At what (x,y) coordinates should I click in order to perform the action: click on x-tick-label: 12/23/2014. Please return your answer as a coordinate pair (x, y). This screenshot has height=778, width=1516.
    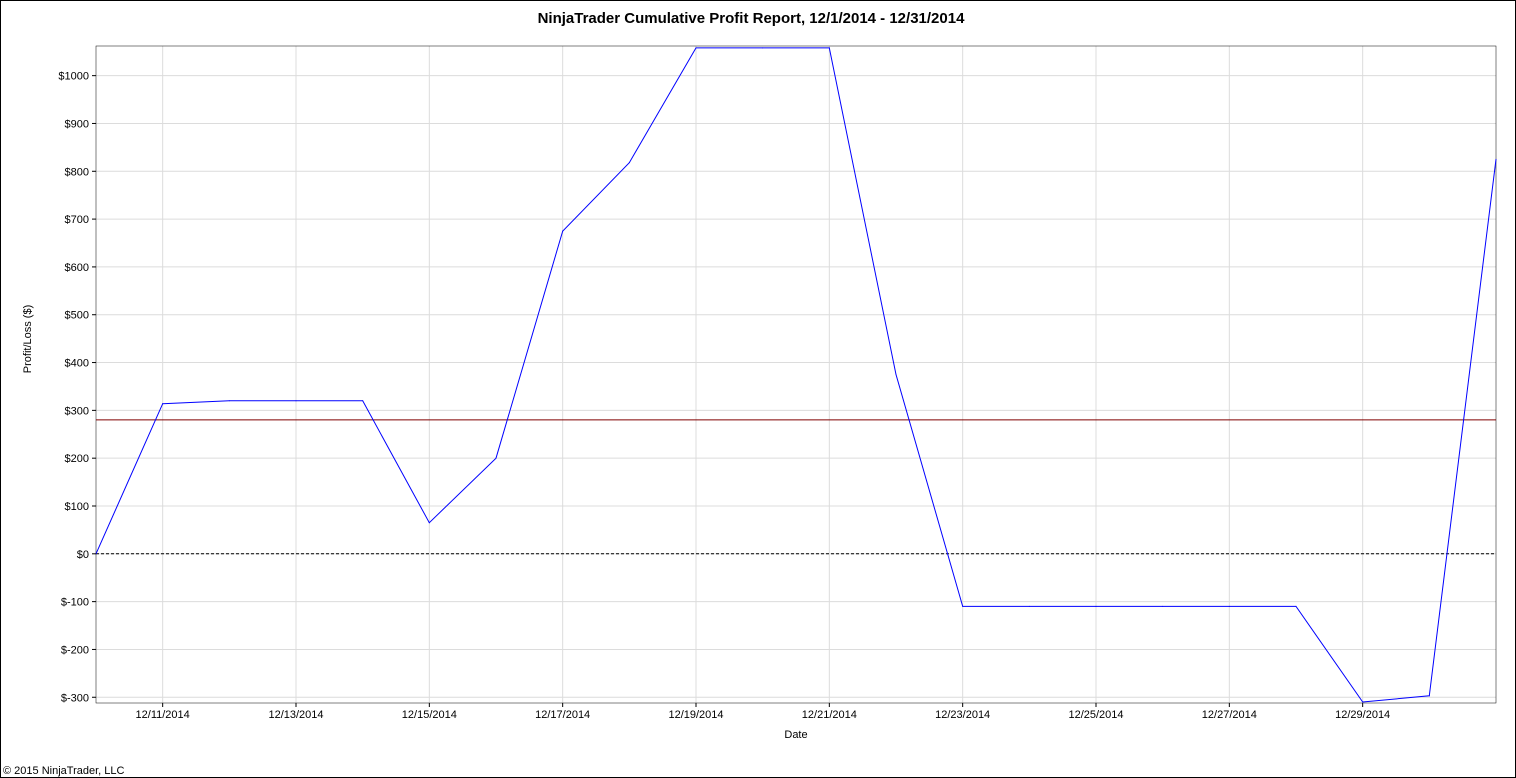
    Looking at the image, I should click on (962, 715).